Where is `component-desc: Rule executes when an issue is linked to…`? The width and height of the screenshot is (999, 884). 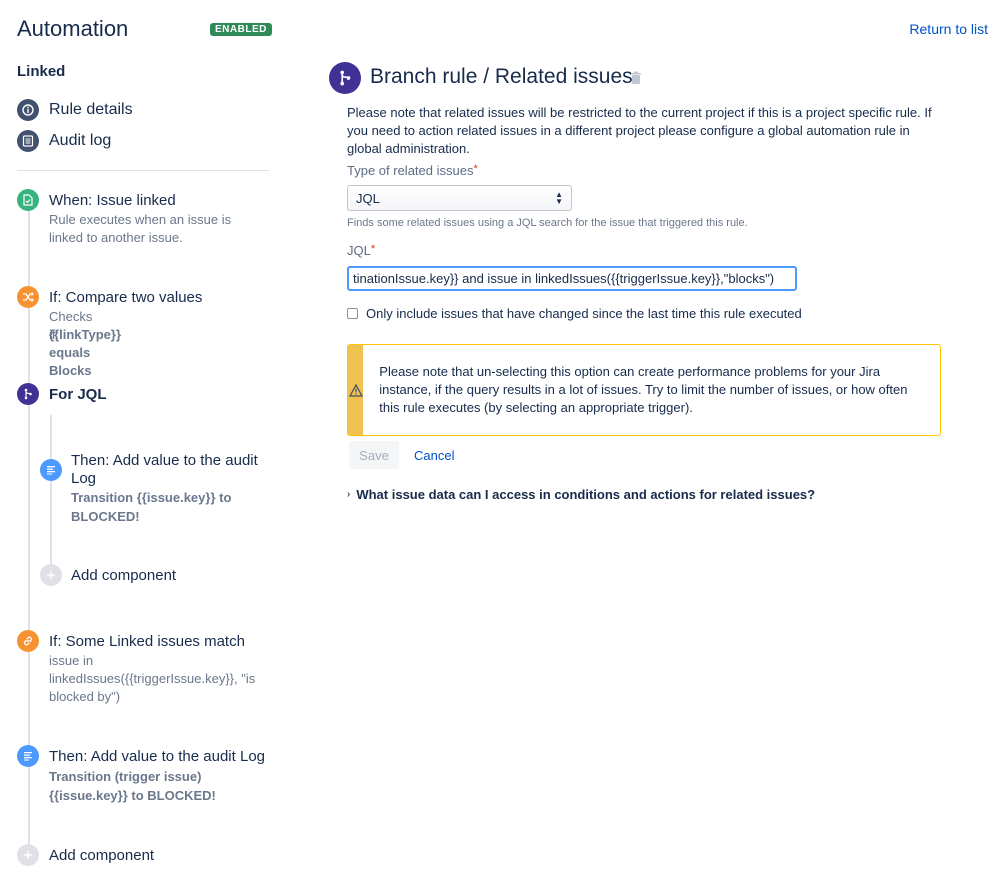 component-desc: Rule executes when an issue is linked to… is located at coordinates (140, 228).